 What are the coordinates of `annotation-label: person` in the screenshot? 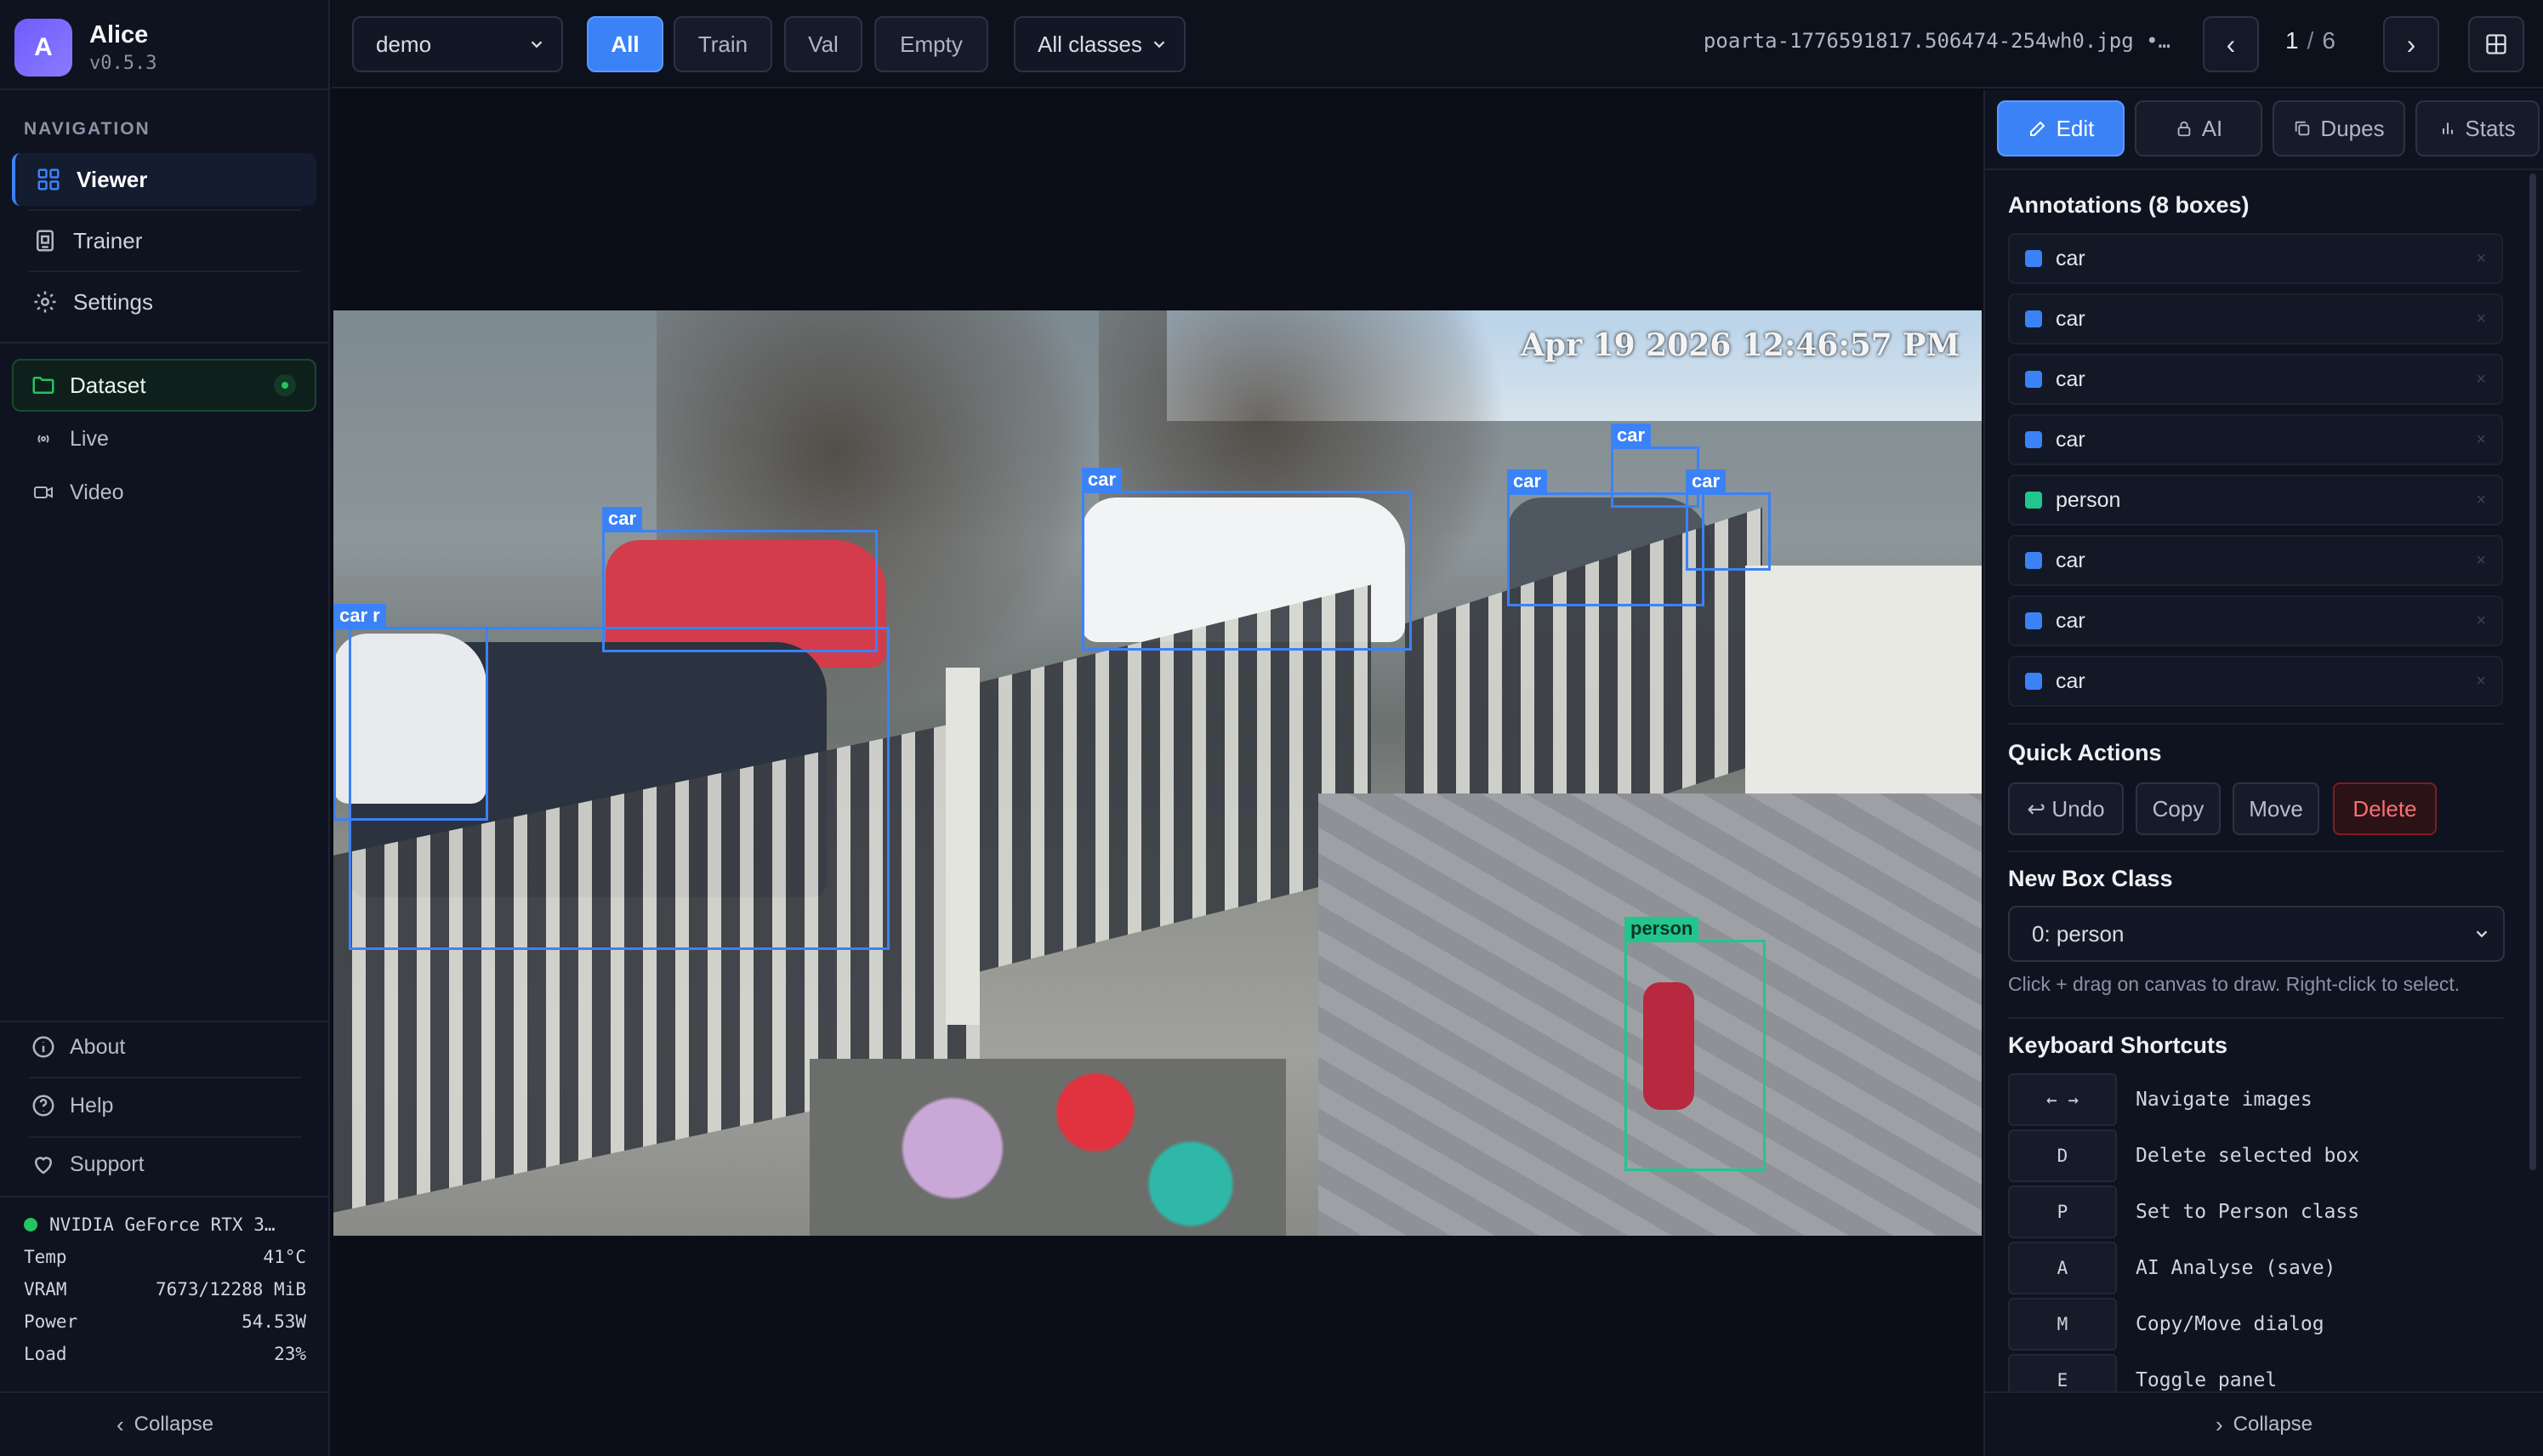 It's located at (2088, 500).